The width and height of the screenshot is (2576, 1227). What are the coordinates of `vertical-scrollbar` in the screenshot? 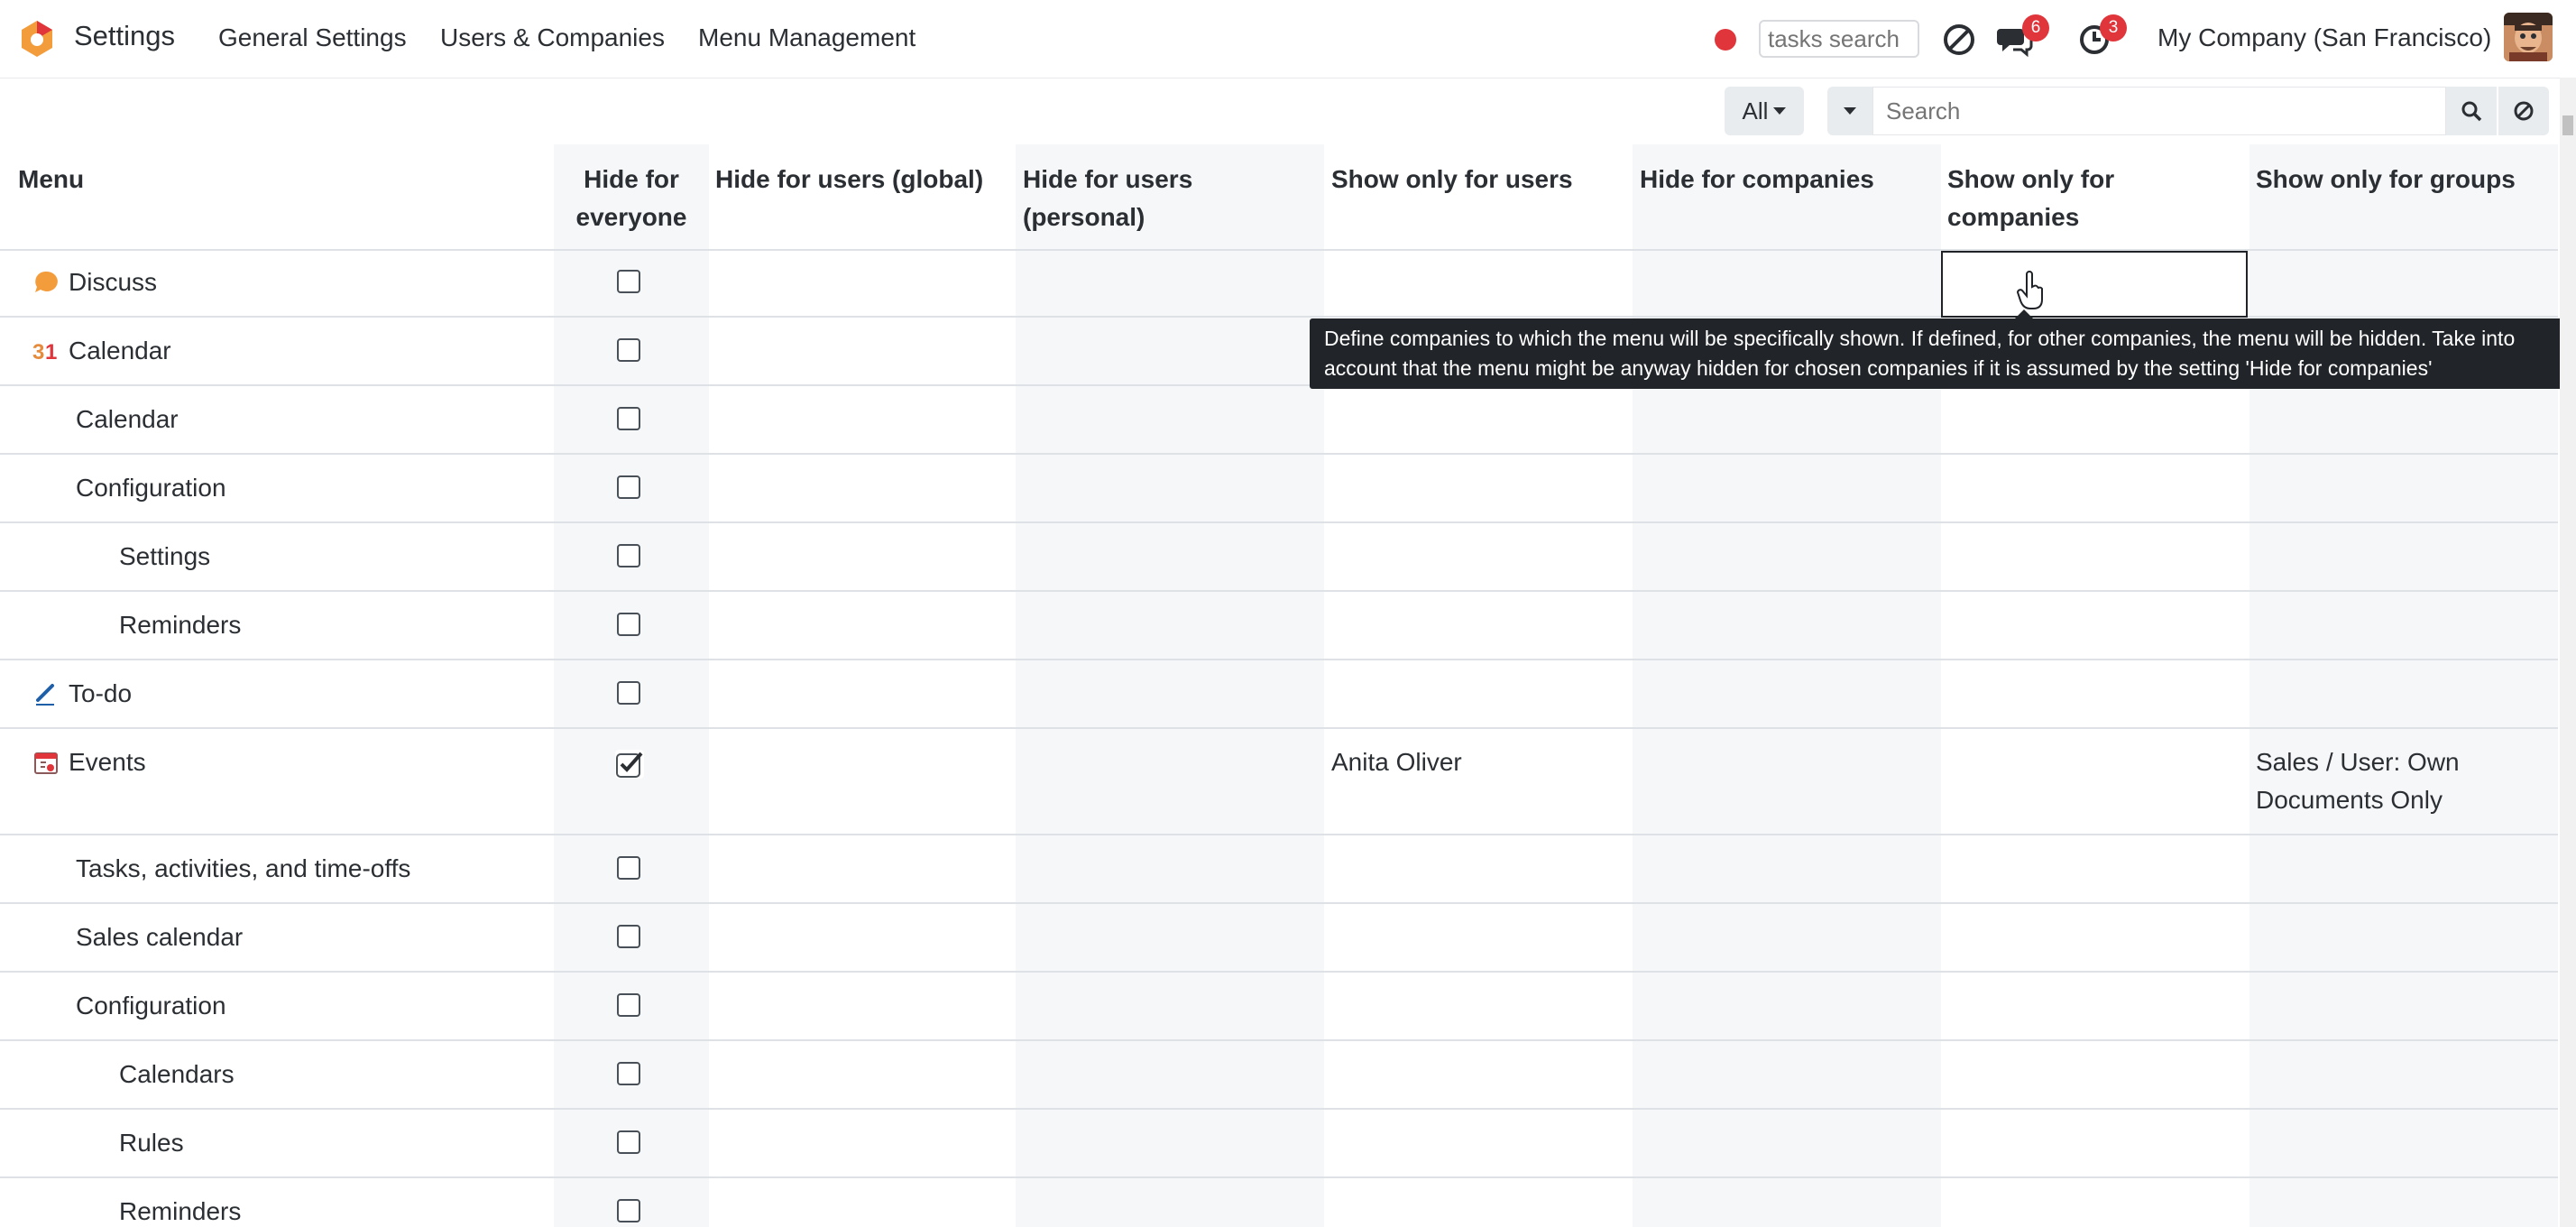 It's located at (2568, 652).